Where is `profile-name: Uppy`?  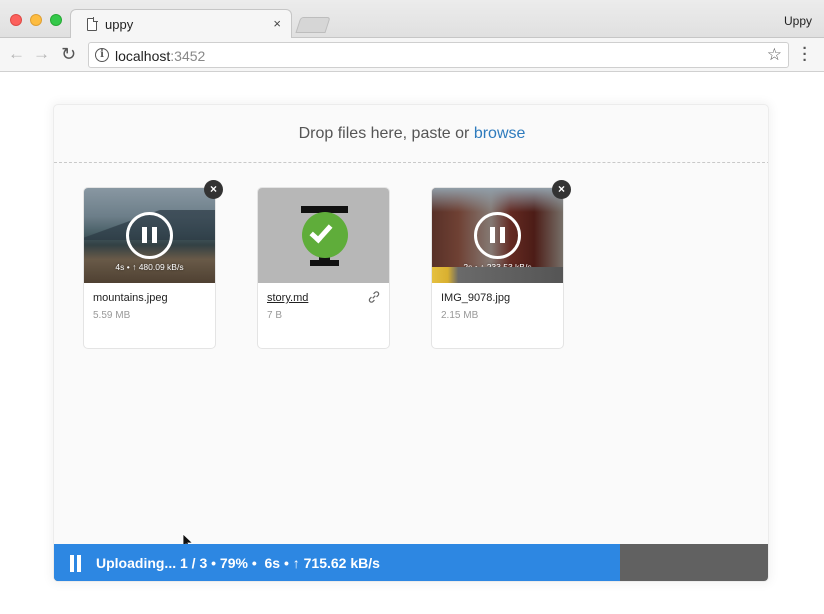
profile-name: Uppy is located at coordinates (798, 21).